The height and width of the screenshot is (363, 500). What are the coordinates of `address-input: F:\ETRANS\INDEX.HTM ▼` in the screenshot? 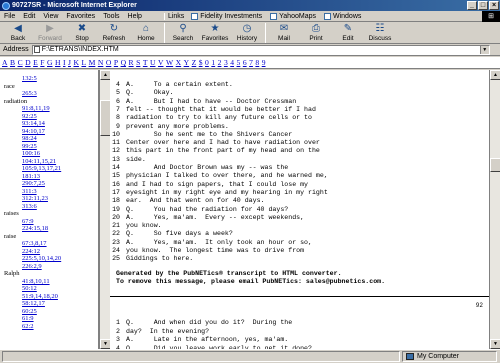 It's located at (260, 49).